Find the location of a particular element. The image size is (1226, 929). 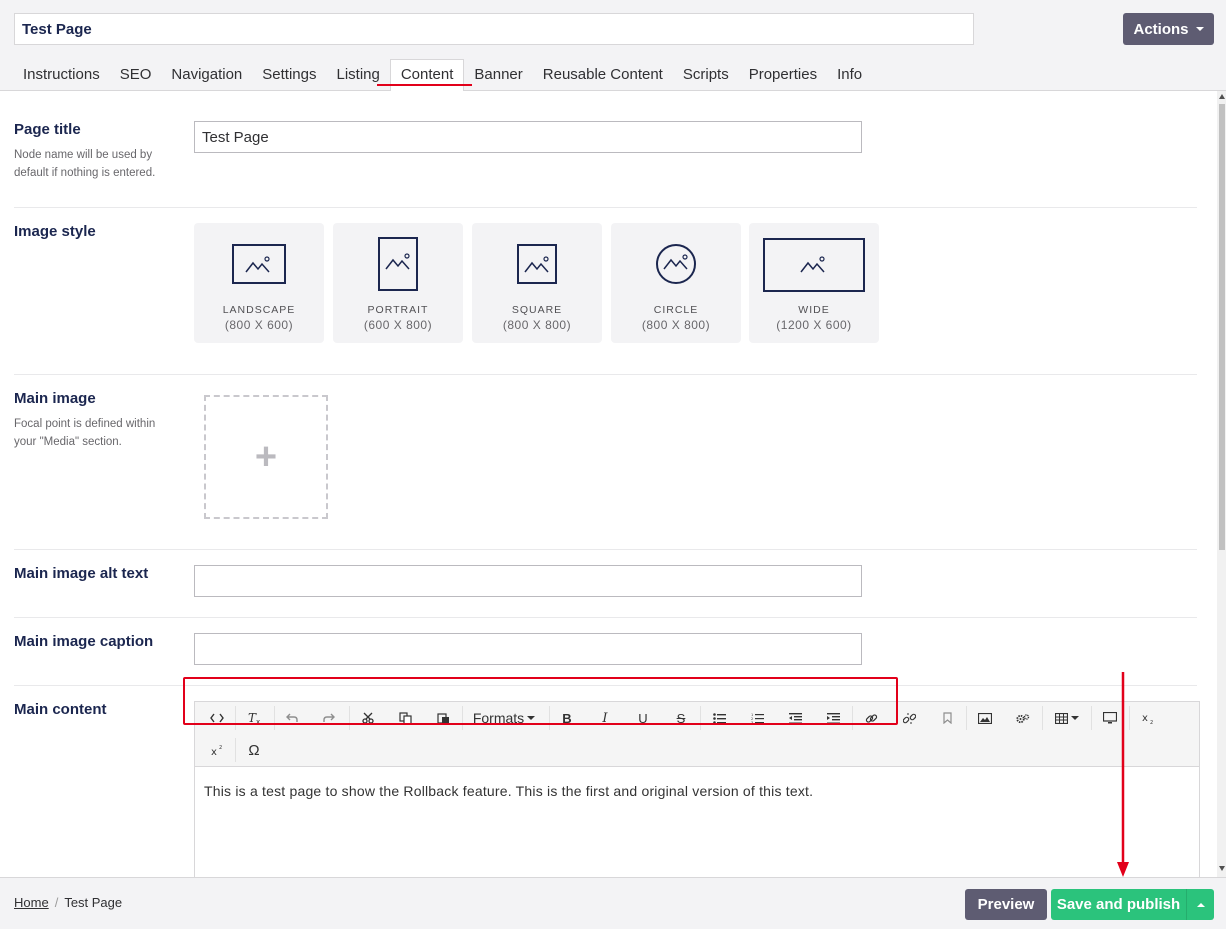

table-dropdown is located at coordinates (1067, 718).